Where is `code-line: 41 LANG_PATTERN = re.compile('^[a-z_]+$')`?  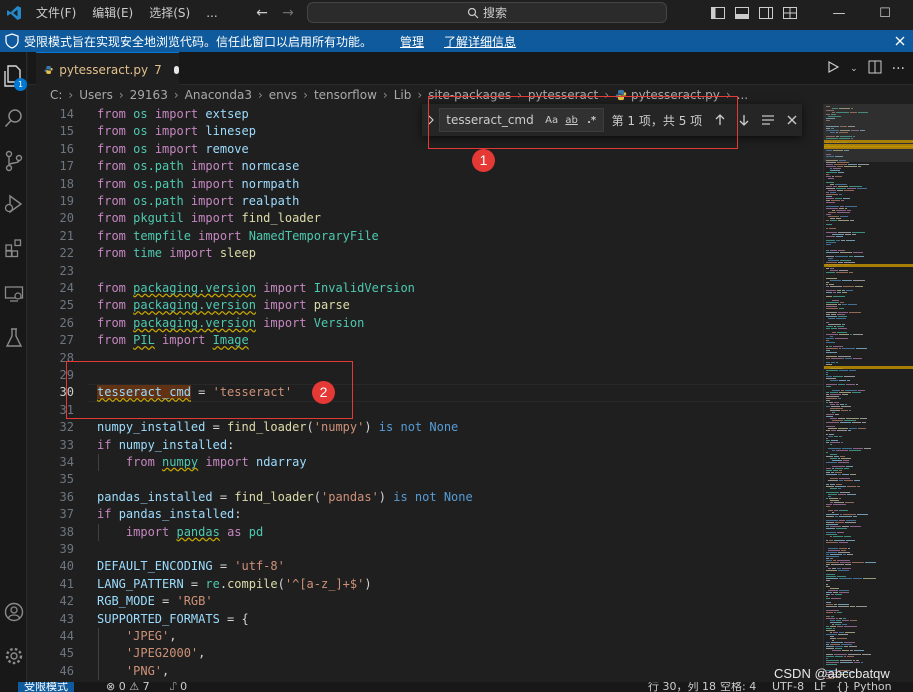
code-line: 41 LANG_PATTERN = re.compile('^[a-z_]+$') is located at coordinates (425, 584).